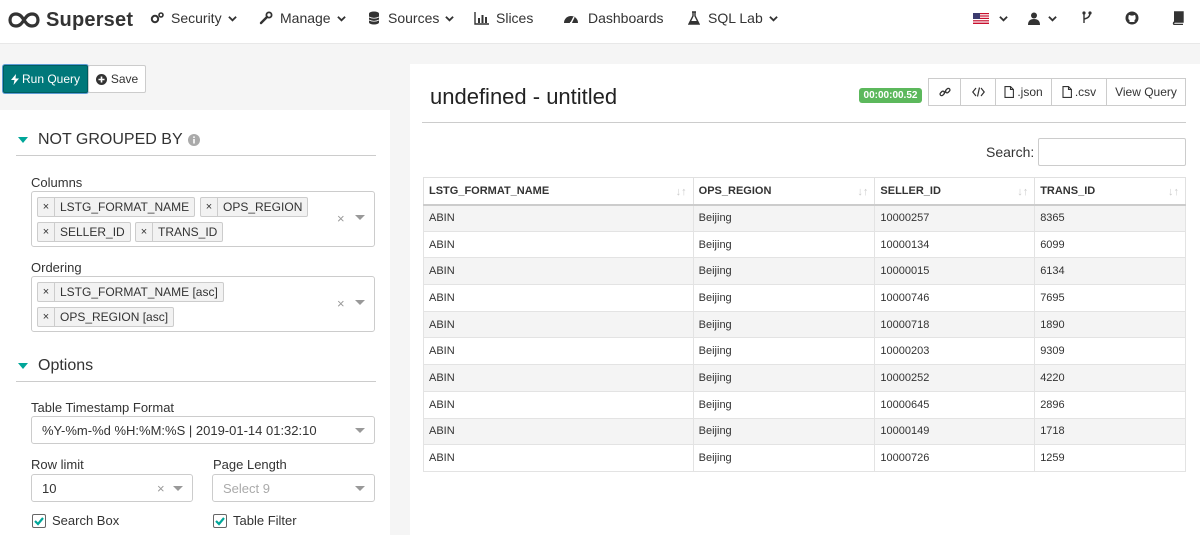 The width and height of the screenshot is (1200, 535). What do you see at coordinates (1146, 92) in the screenshot?
I see `view-query-button: View Query` at bounding box center [1146, 92].